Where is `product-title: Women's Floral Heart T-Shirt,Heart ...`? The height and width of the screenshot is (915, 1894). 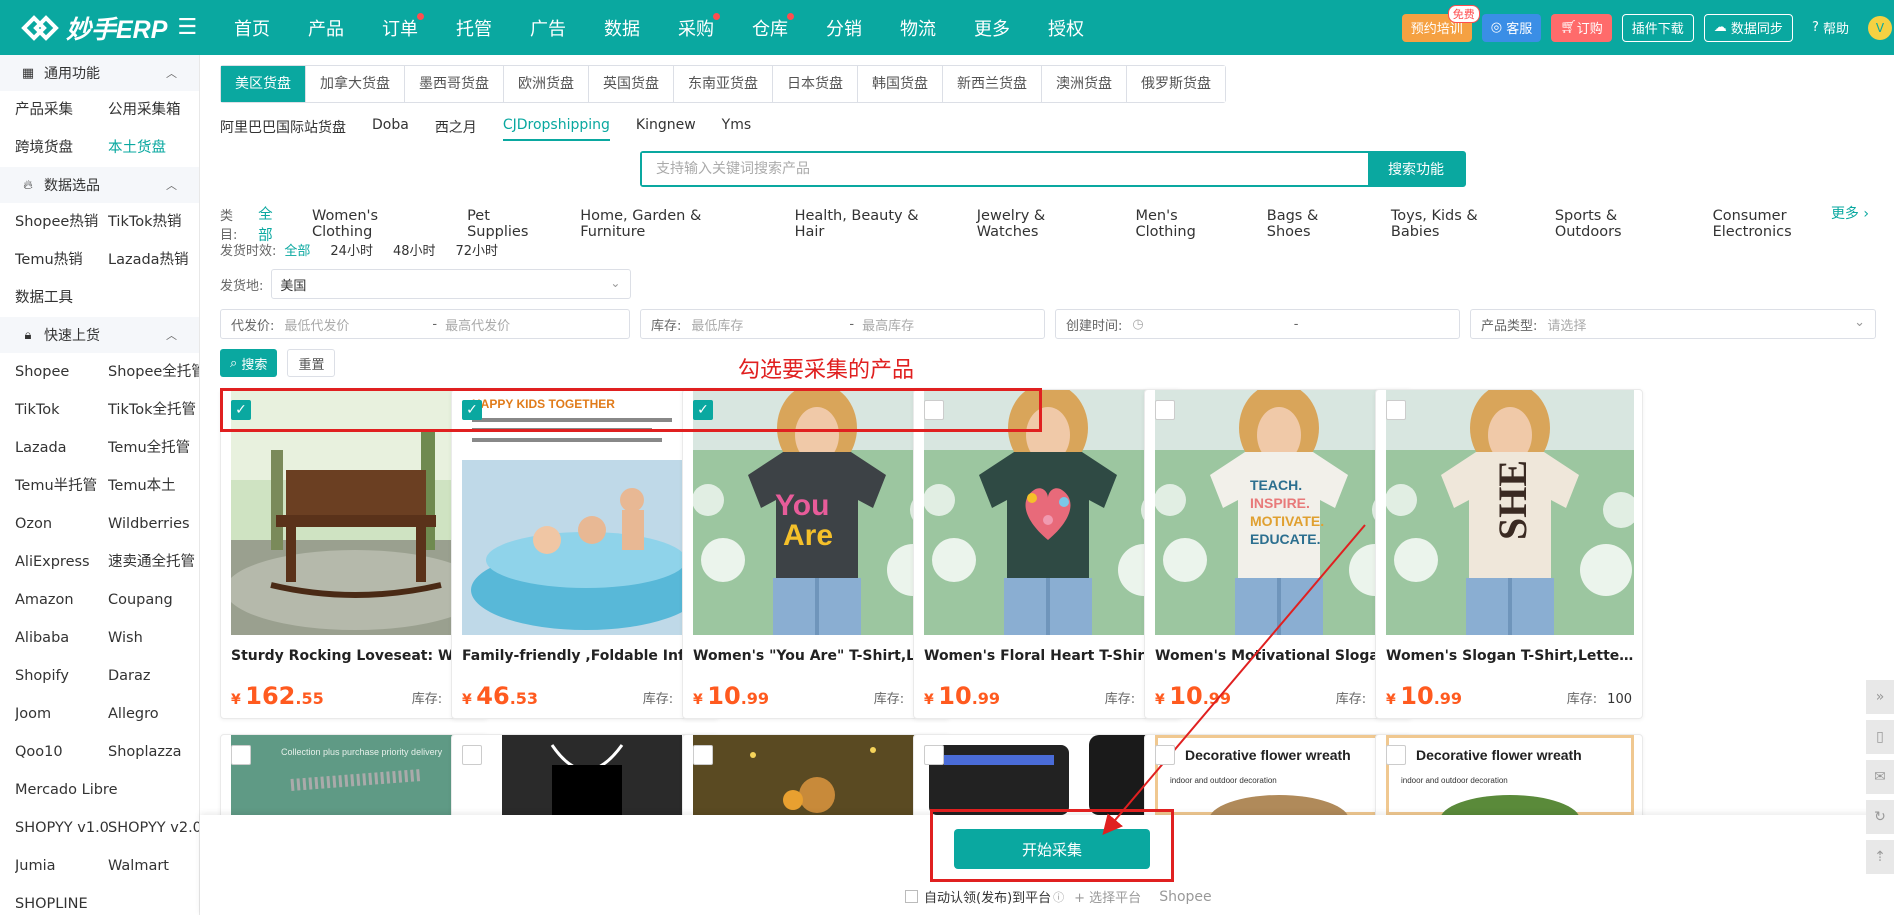 product-title: Women's Floral Heart T-Shirt,Heart ... is located at coordinates (1049, 656).